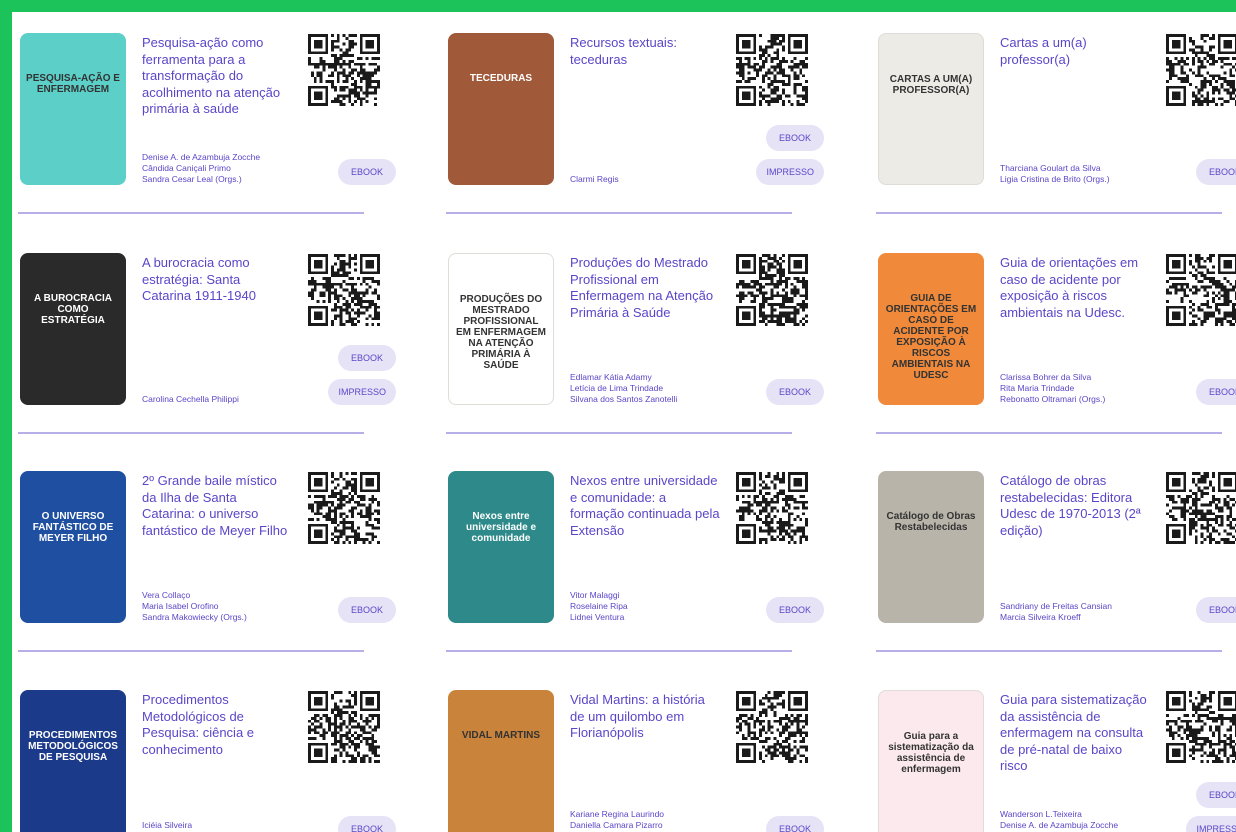 The height and width of the screenshot is (832, 1236). I want to click on book-cover: Catálogo de Obras Restabelecidas, so click(931, 547).